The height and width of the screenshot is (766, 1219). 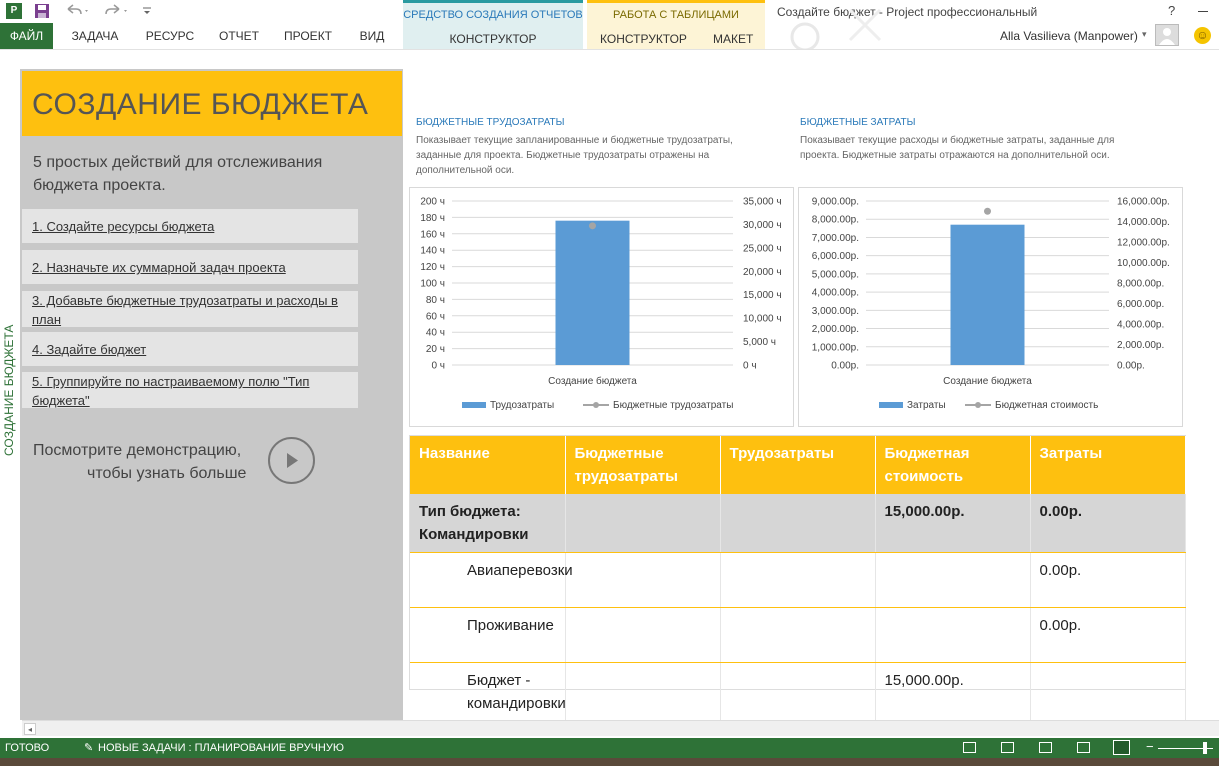 What do you see at coordinates (190, 349) in the screenshot?
I see `step-4-link: 4. Задайте бюджет` at bounding box center [190, 349].